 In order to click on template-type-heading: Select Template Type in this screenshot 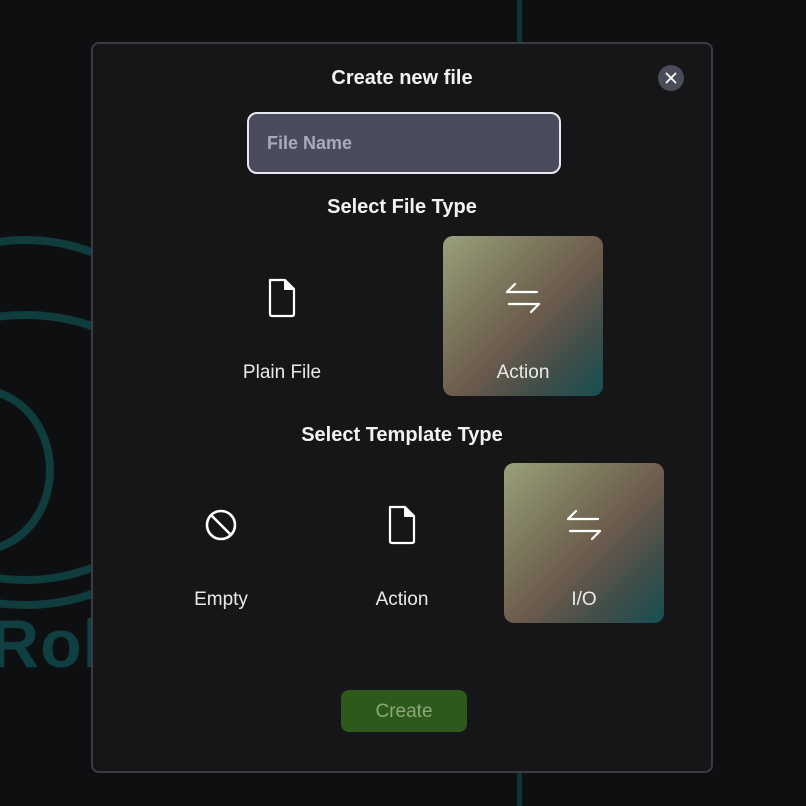, I will do `click(402, 435)`.